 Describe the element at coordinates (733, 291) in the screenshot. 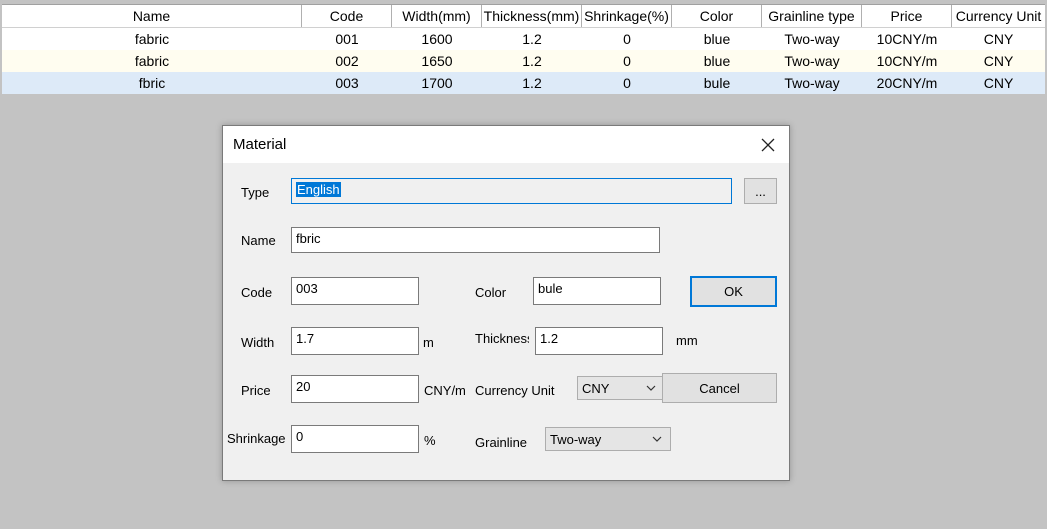

I see `ok-button: OK` at that location.